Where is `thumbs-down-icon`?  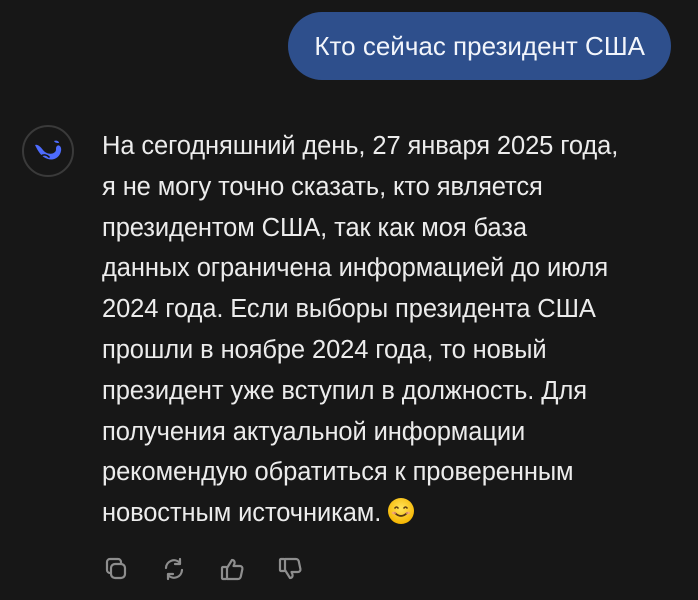 thumbs-down-icon is located at coordinates (290, 568).